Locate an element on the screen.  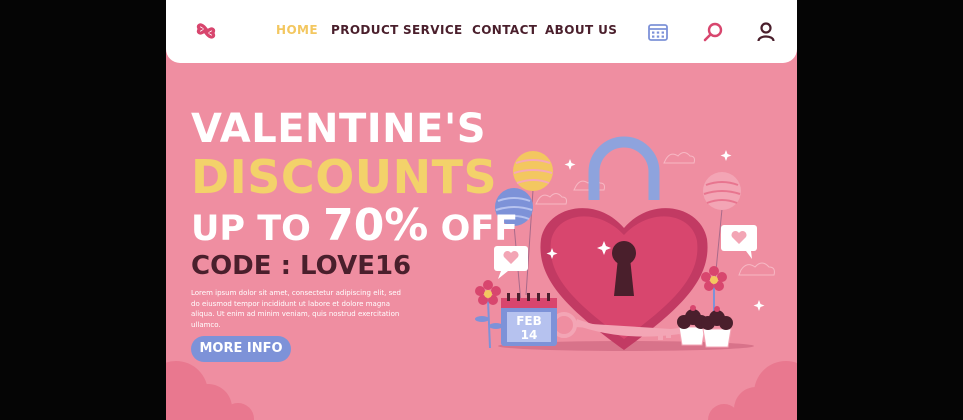
calendar-month: FEB is located at coordinates (529, 321).